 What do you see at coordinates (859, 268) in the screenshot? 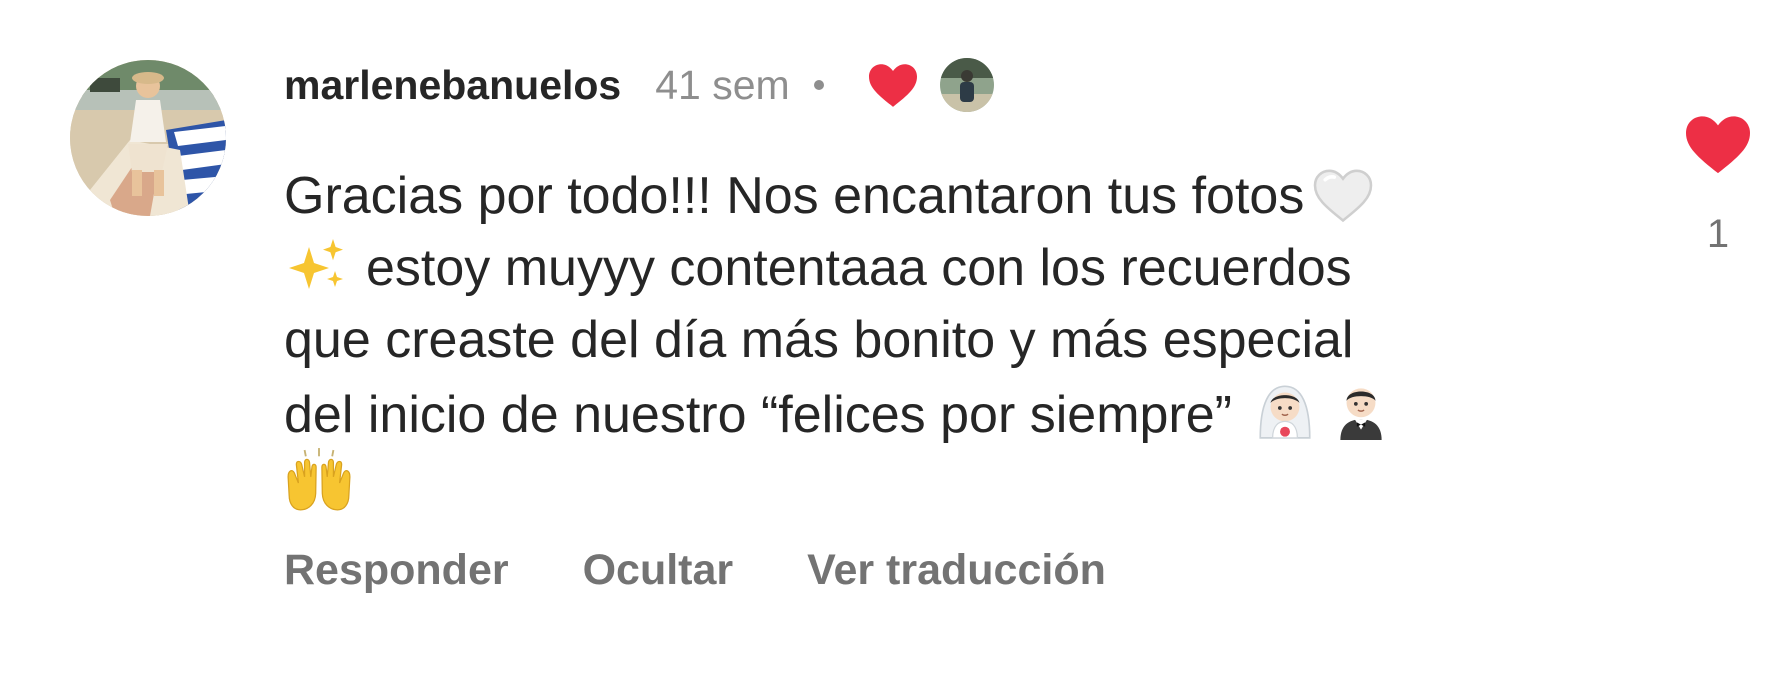
I see `comment-line: estoy muyyy contentaaa con los recuerdos` at bounding box center [859, 268].